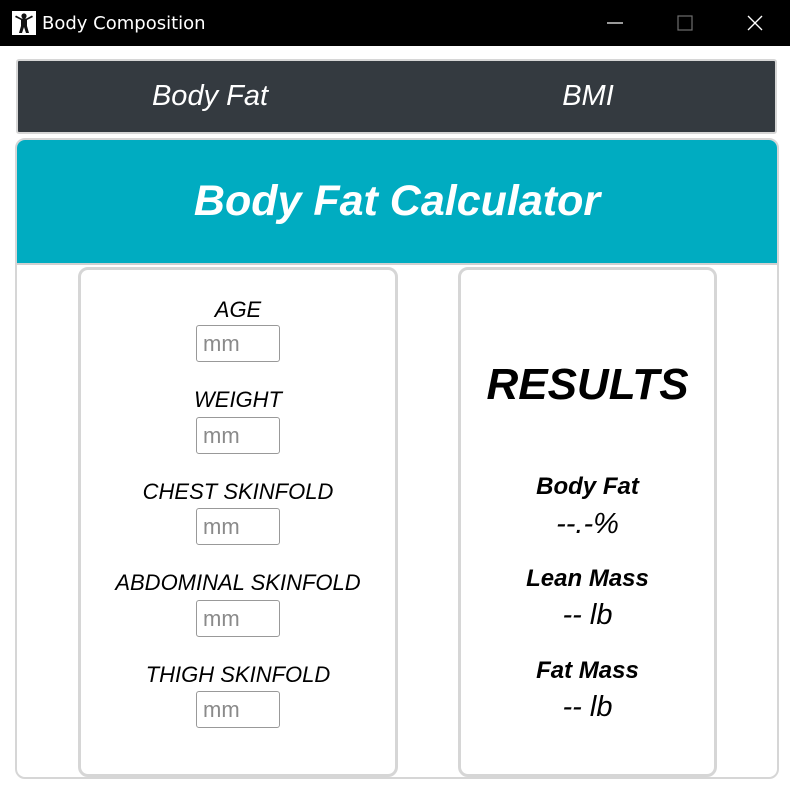 The height and width of the screenshot is (796, 790). I want to click on fat-mass-result-label: Fat Mass, so click(587, 670).